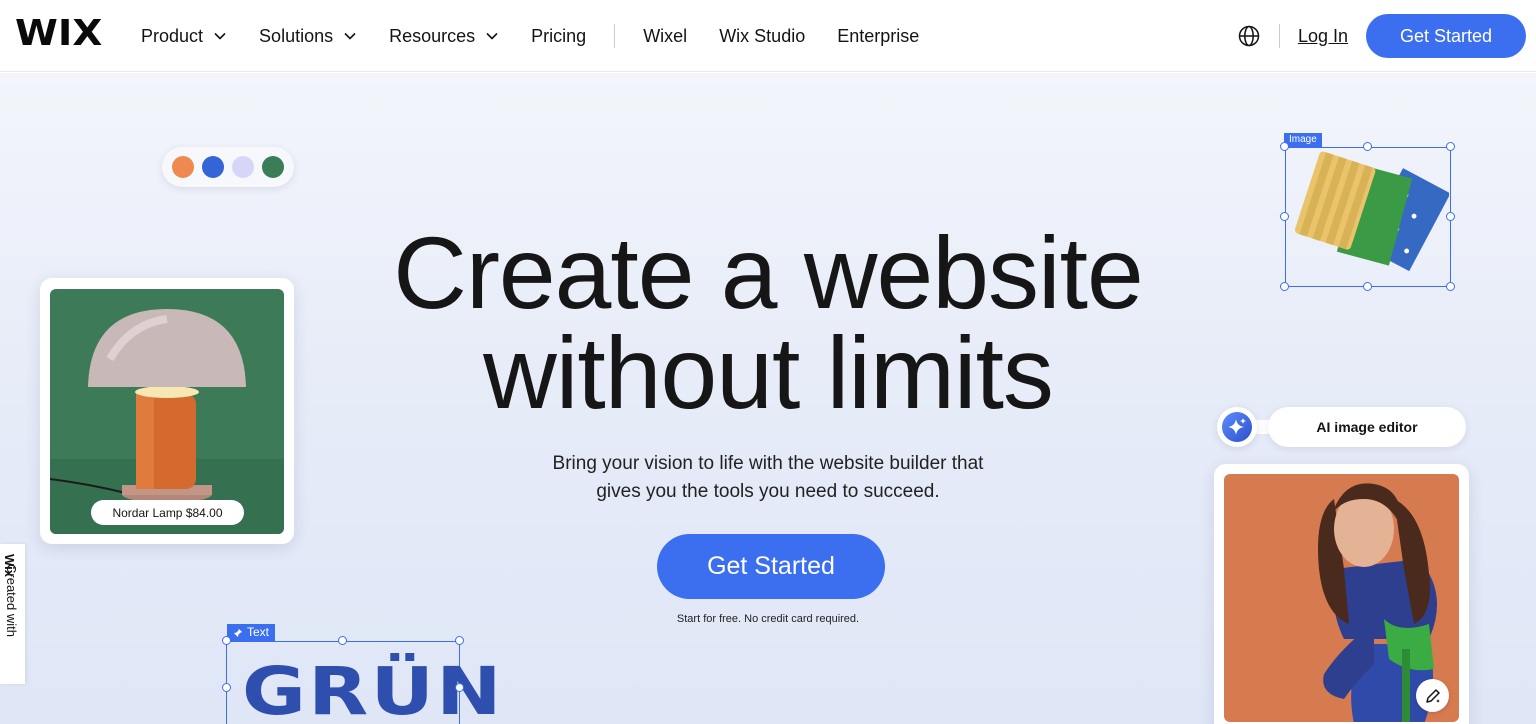 The width and height of the screenshot is (1536, 724). I want to click on nav-solutions-label: Solutions, so click(296, 35).